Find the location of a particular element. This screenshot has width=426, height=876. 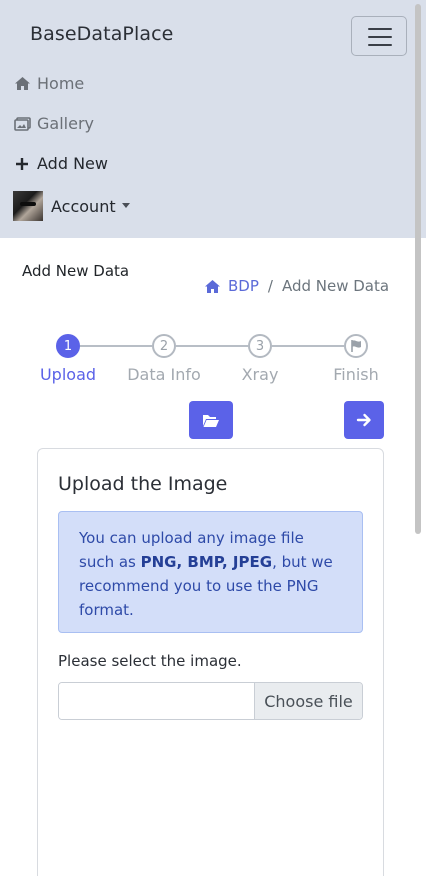

breadcrumb-current: Add New Data is located at coordinates (335, 286).